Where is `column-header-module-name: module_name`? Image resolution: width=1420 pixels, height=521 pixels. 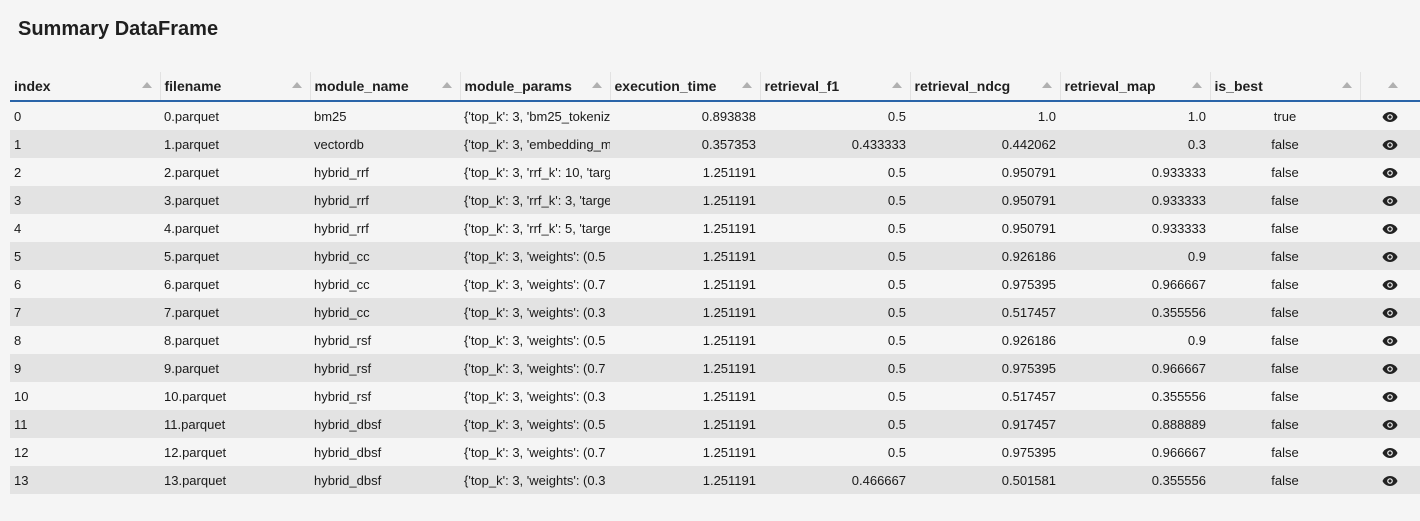 column-header-module-name: module_name is located at coordinates (385, 87).